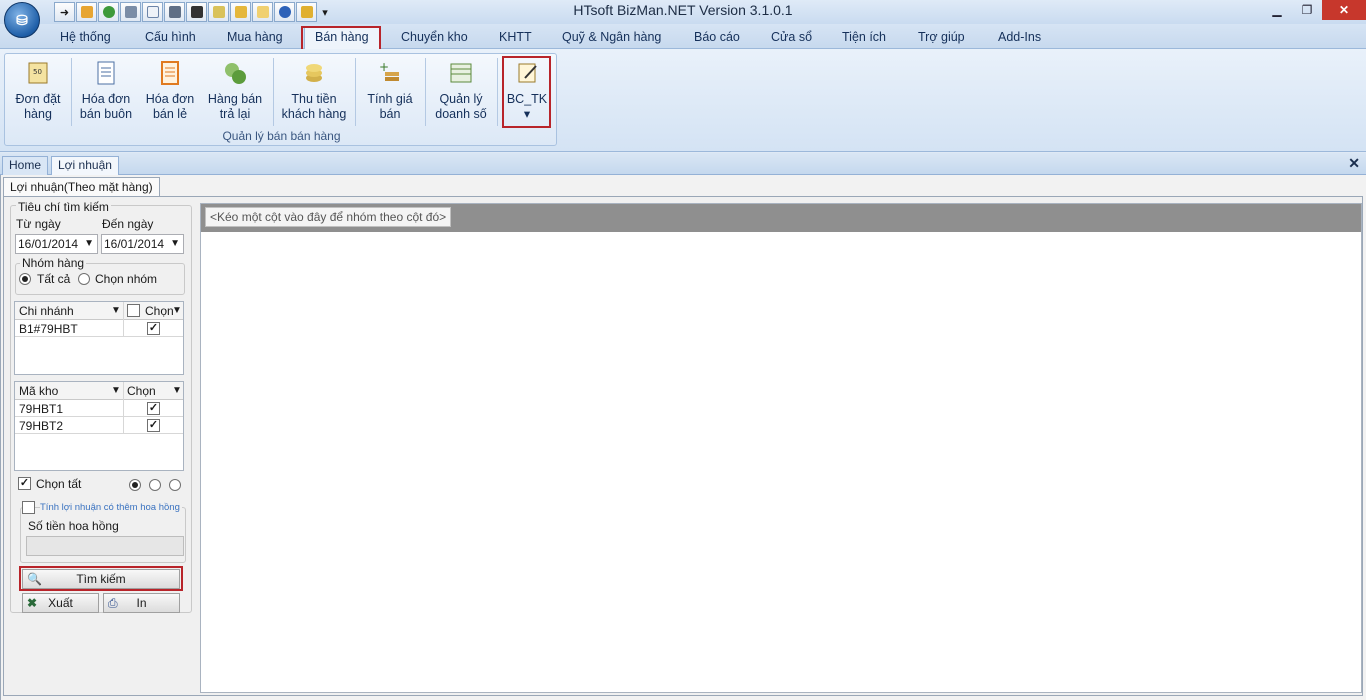 The width and height of the screenshot is (1366, 700). What do you see at coordinates (461, 114) in the screenshot?
I see `sales-mgmt-label-2: doanh số` at bounding box center [461, 114].